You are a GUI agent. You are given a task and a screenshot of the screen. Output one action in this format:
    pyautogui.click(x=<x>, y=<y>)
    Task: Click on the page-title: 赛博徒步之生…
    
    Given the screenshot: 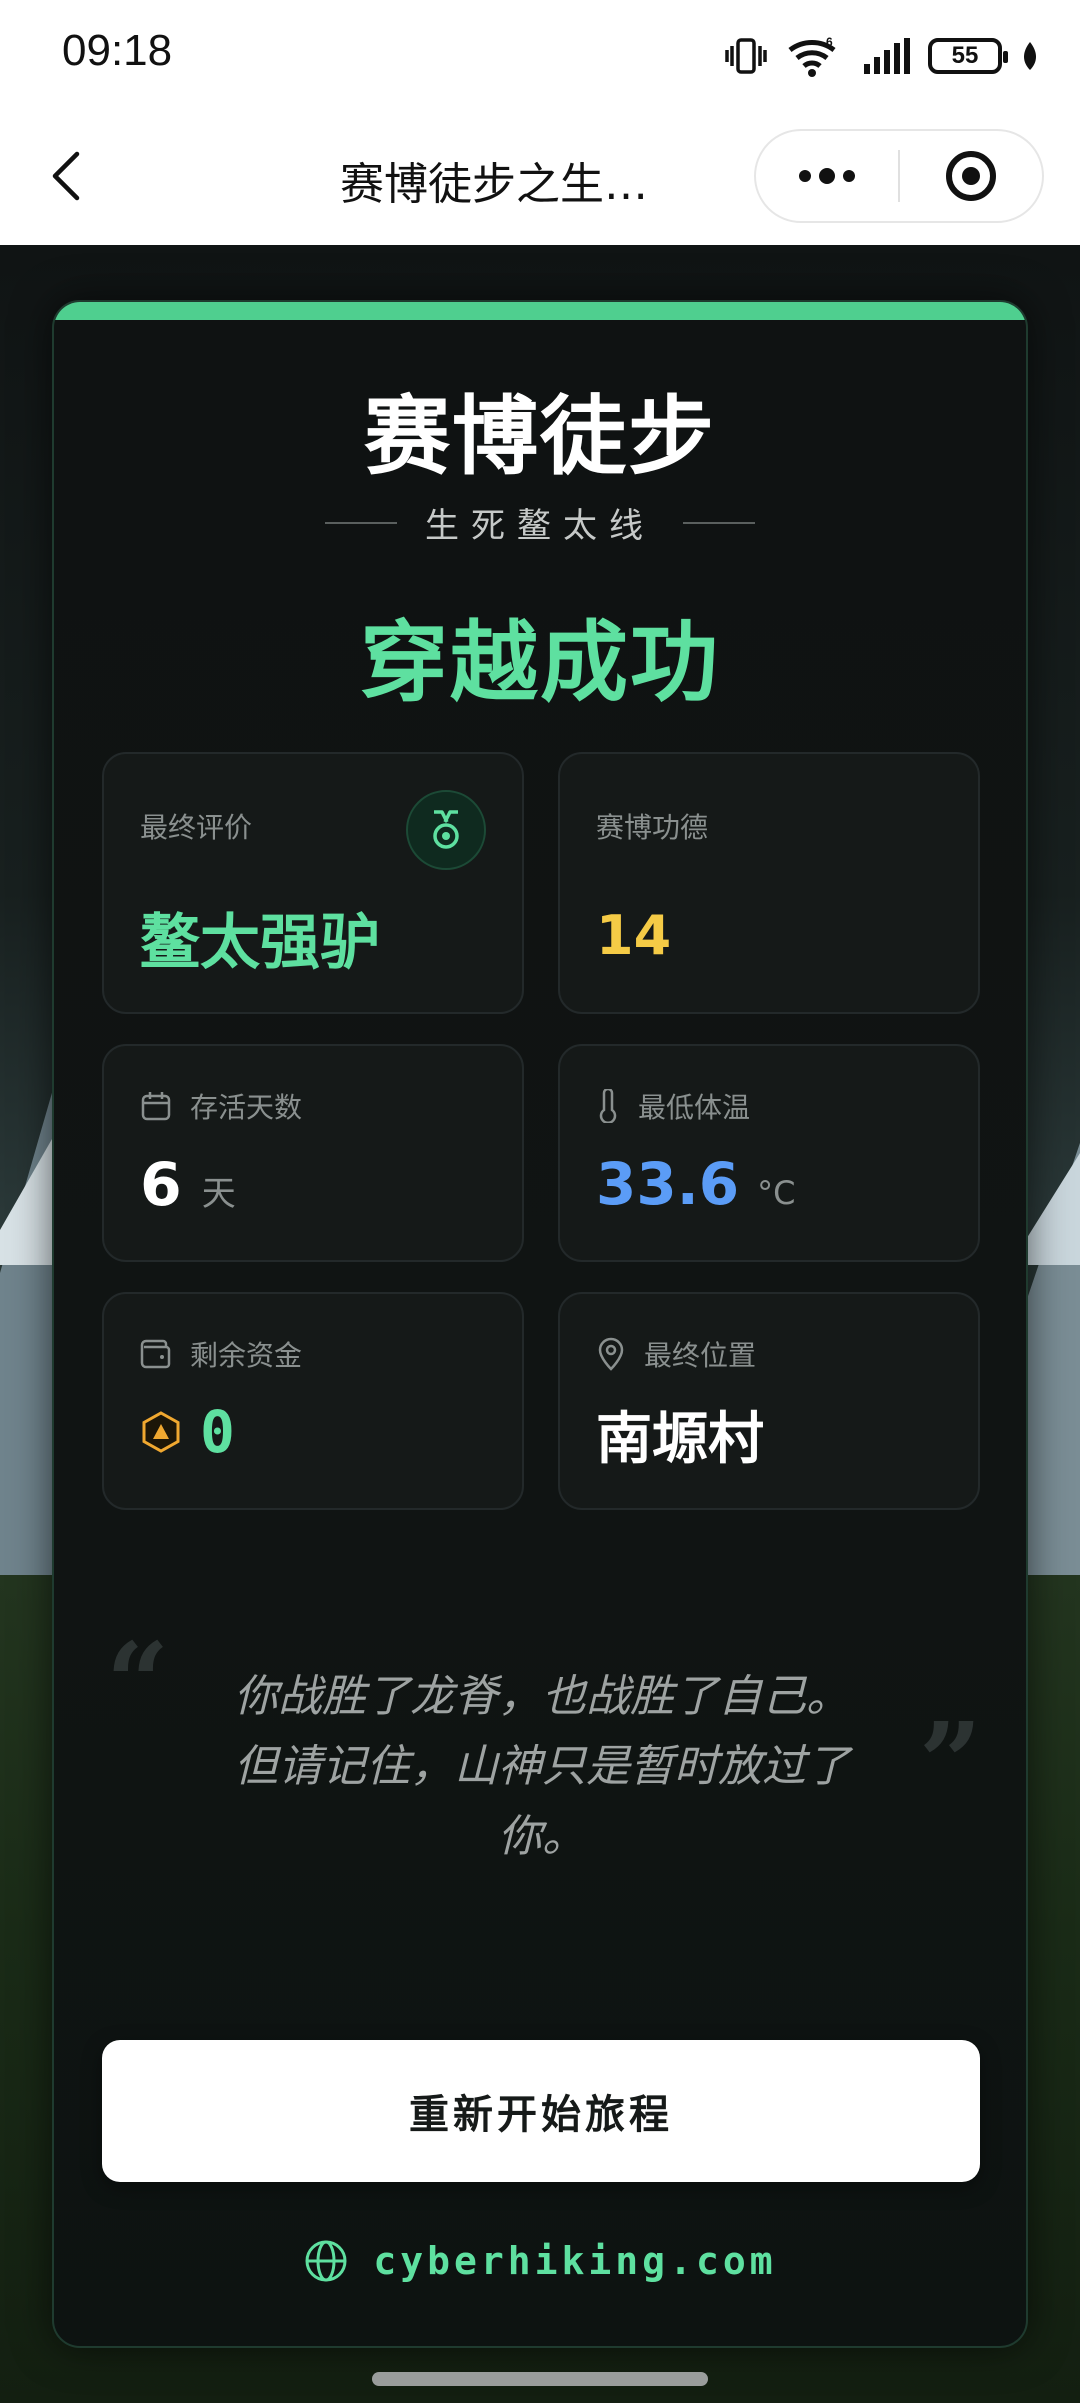 What is the action you would take?
    pyautogui.click(x=494, y=184)
    